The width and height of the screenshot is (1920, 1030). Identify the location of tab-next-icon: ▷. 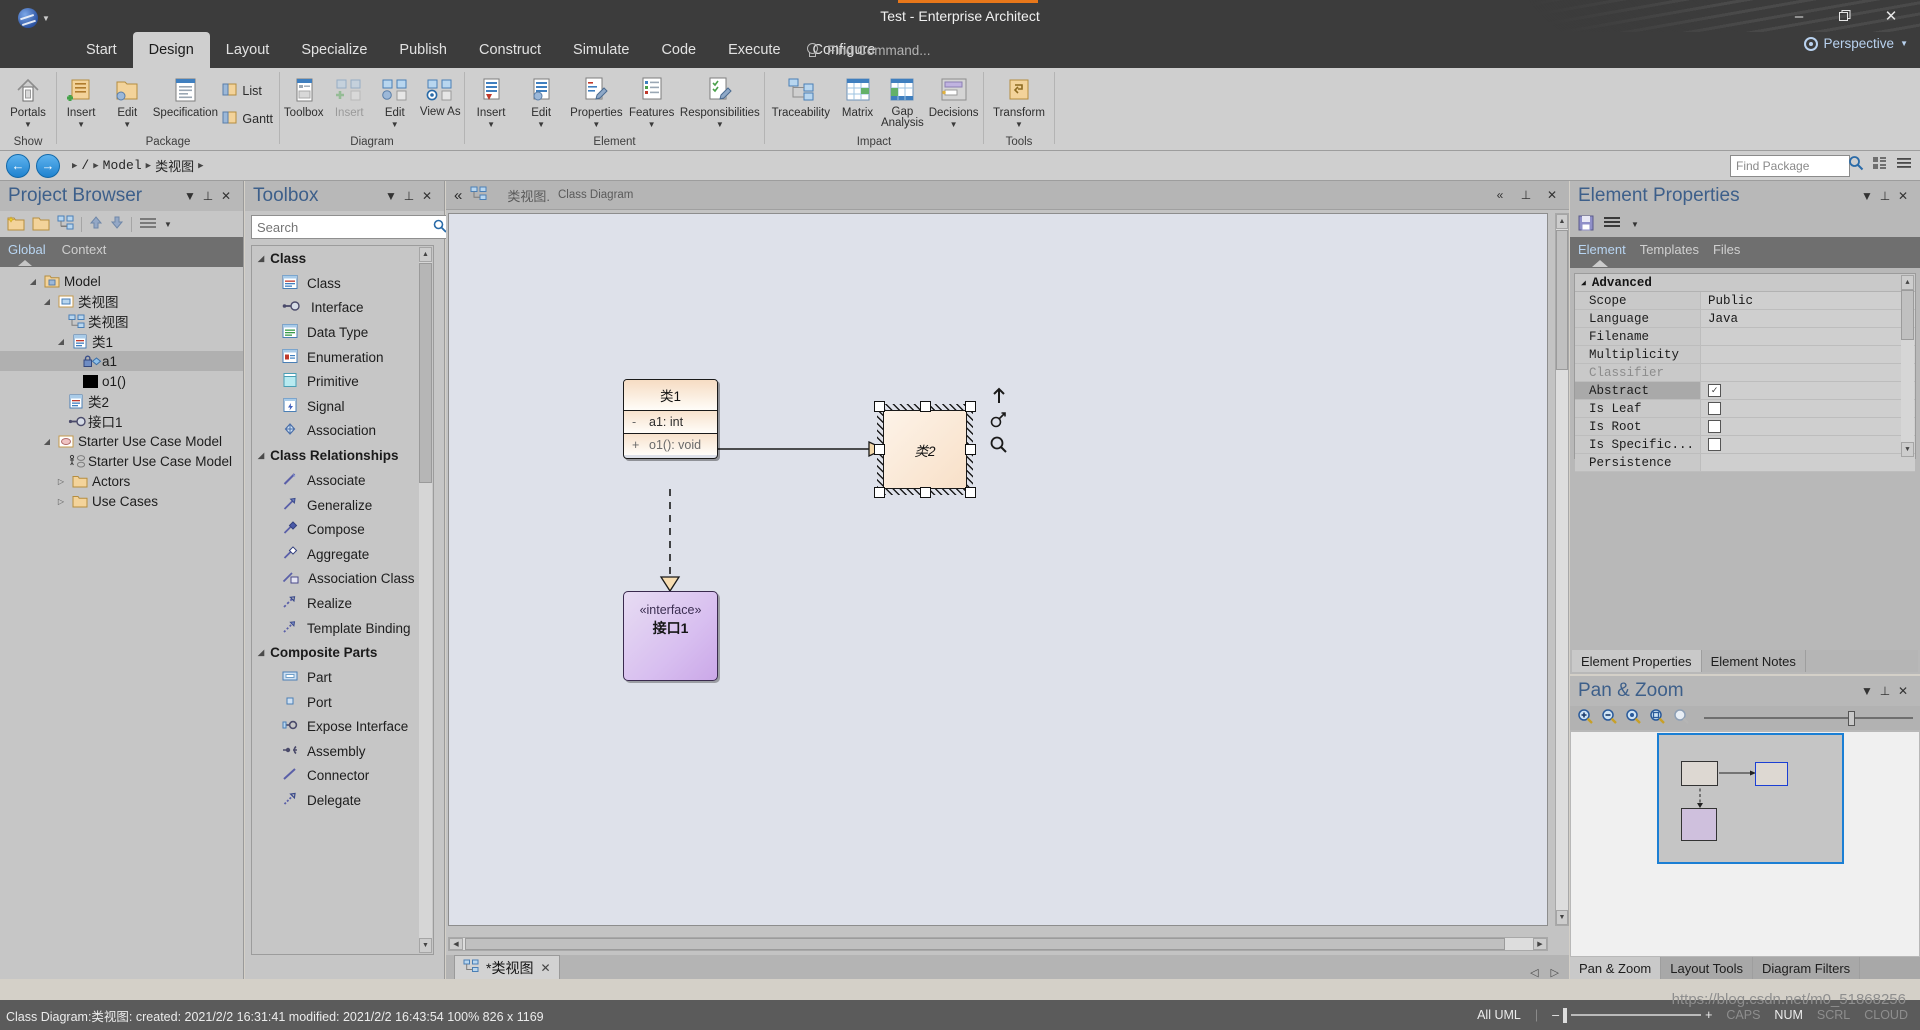
(1555, 972).